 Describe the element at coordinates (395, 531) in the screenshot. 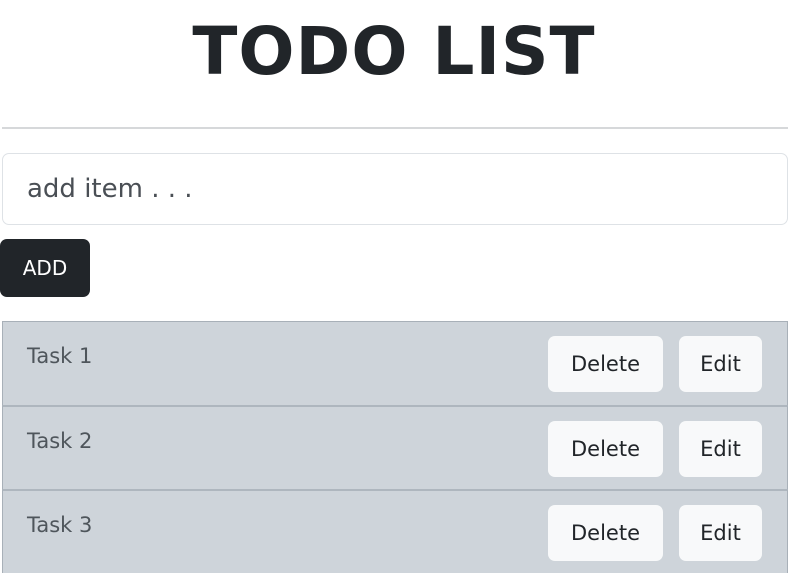

I see `task-row: Task 3 Delete Edit` at that location.